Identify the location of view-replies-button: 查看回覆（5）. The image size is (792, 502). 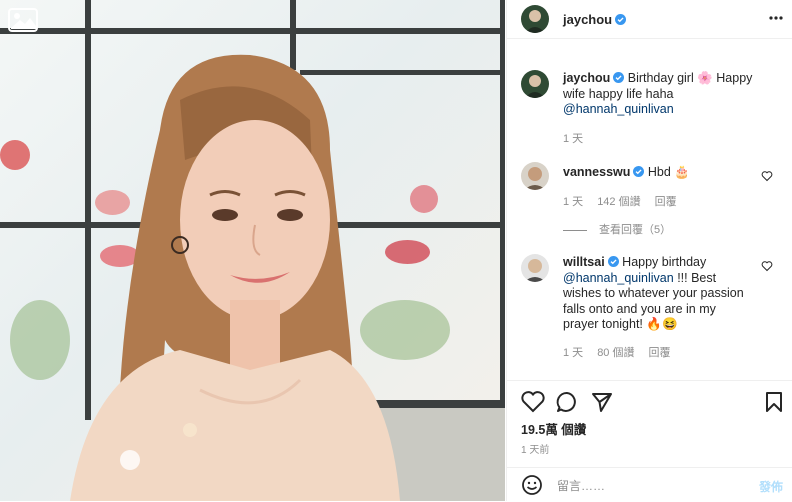
(624, 229).